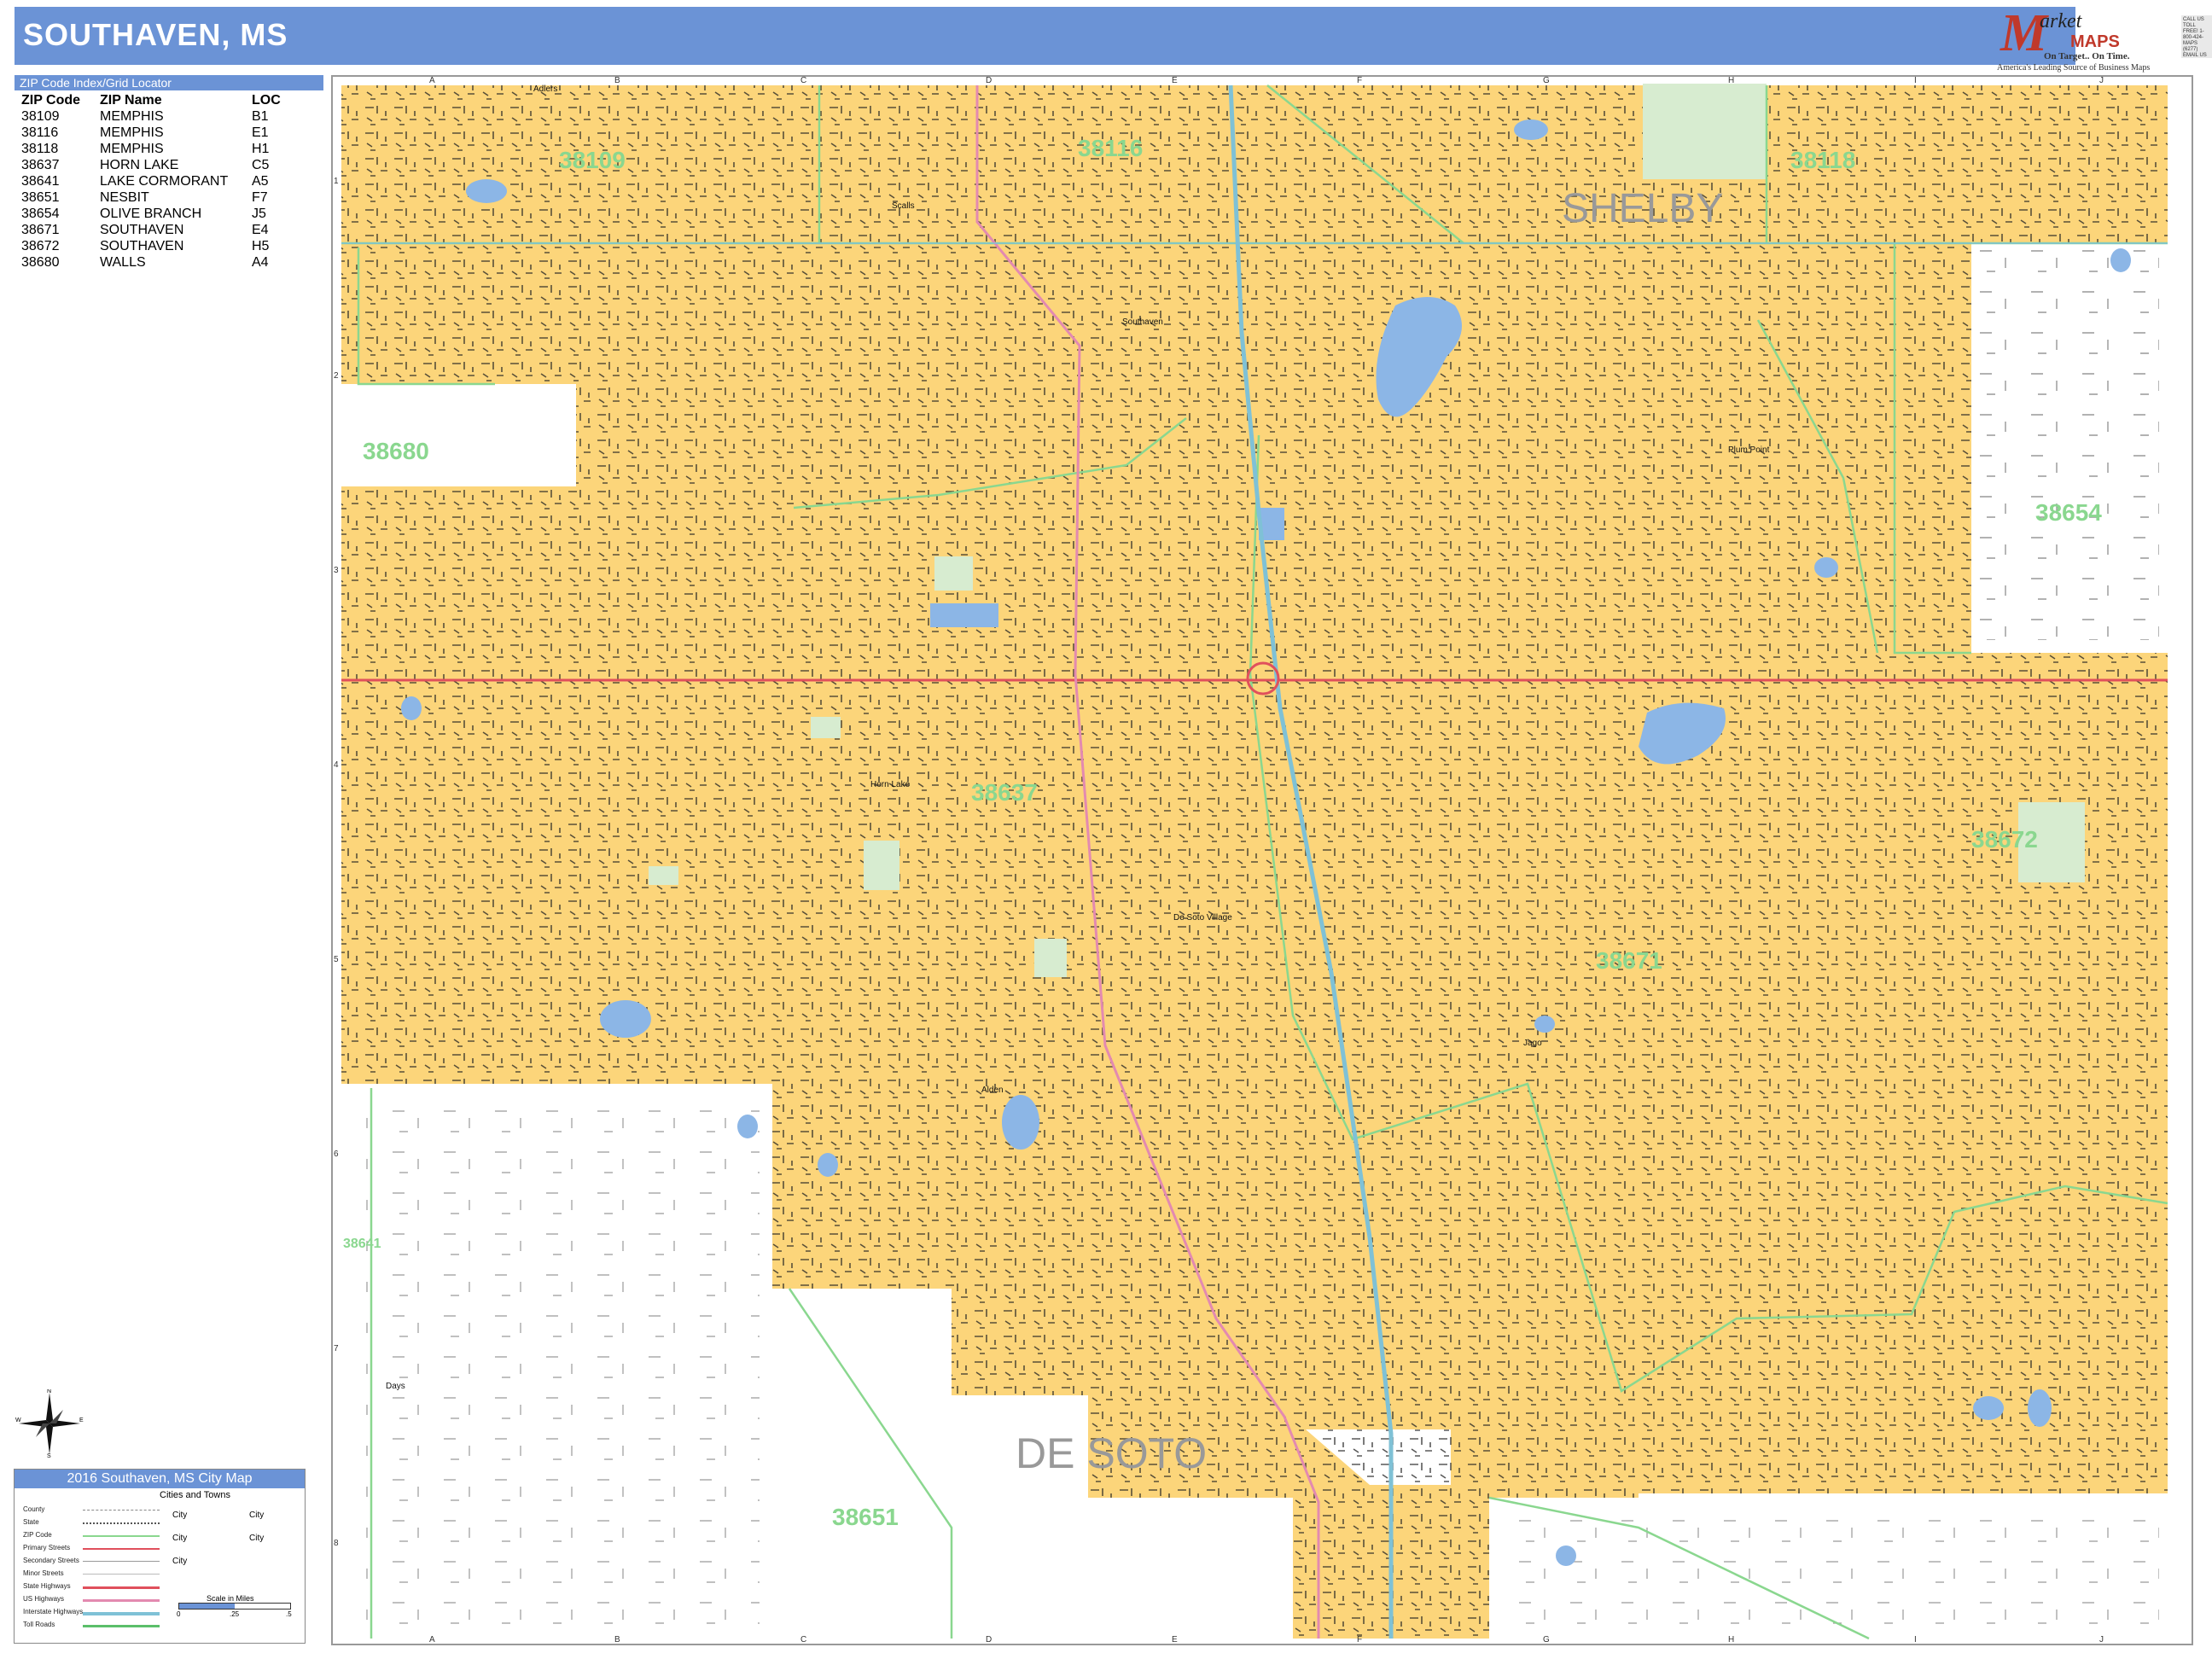  I want to click on loc-cell: B1, so click(260, 116).